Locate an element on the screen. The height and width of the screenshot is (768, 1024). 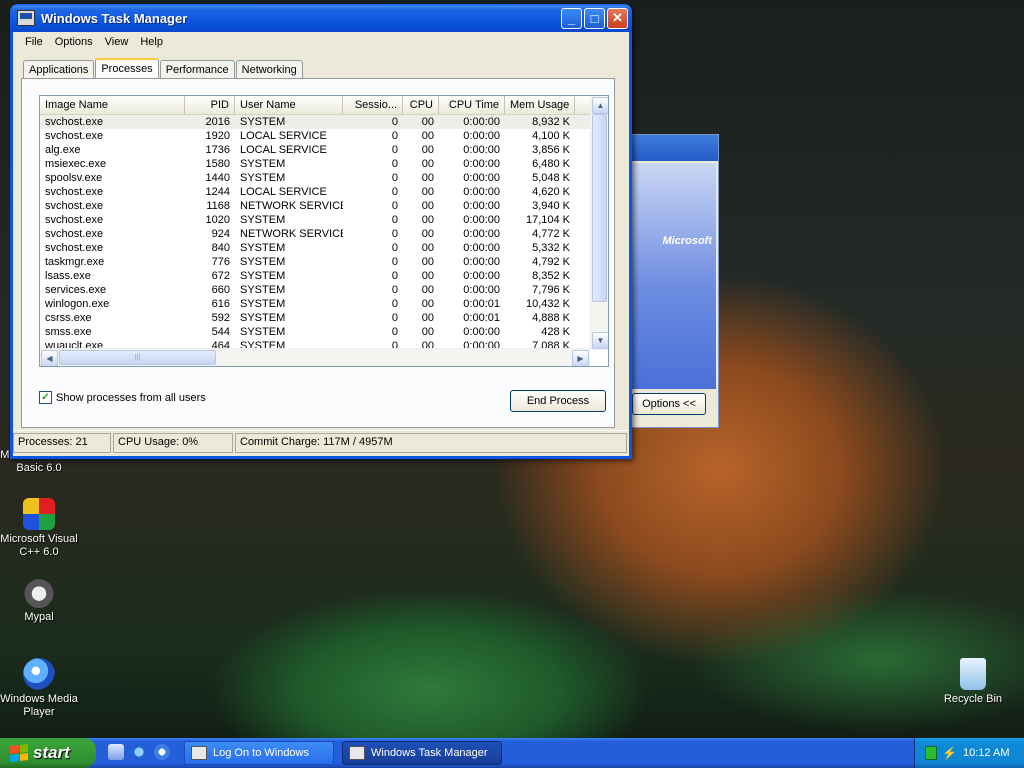
desktop-icon-mypal: Mypal is located at coordinates (42, 600).